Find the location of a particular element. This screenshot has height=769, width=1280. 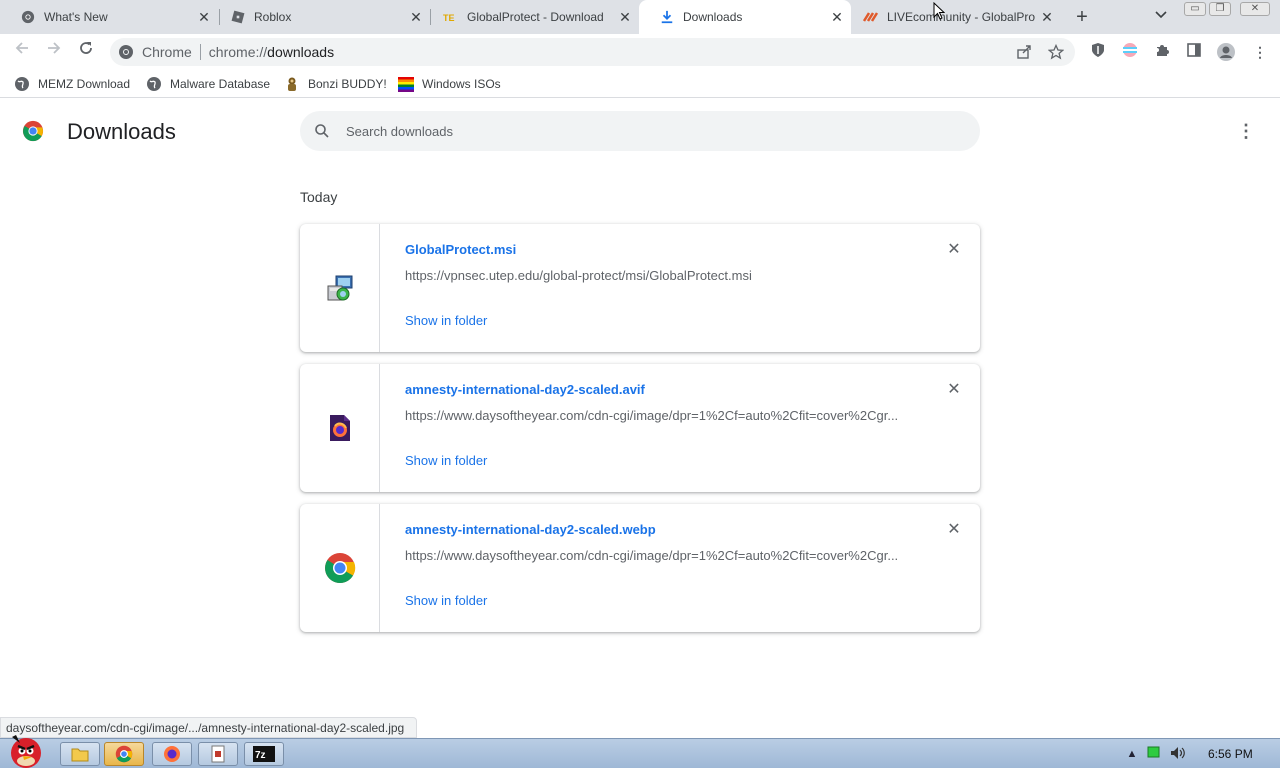

angry-bird-start-icon is located at coordinates (26, 750).